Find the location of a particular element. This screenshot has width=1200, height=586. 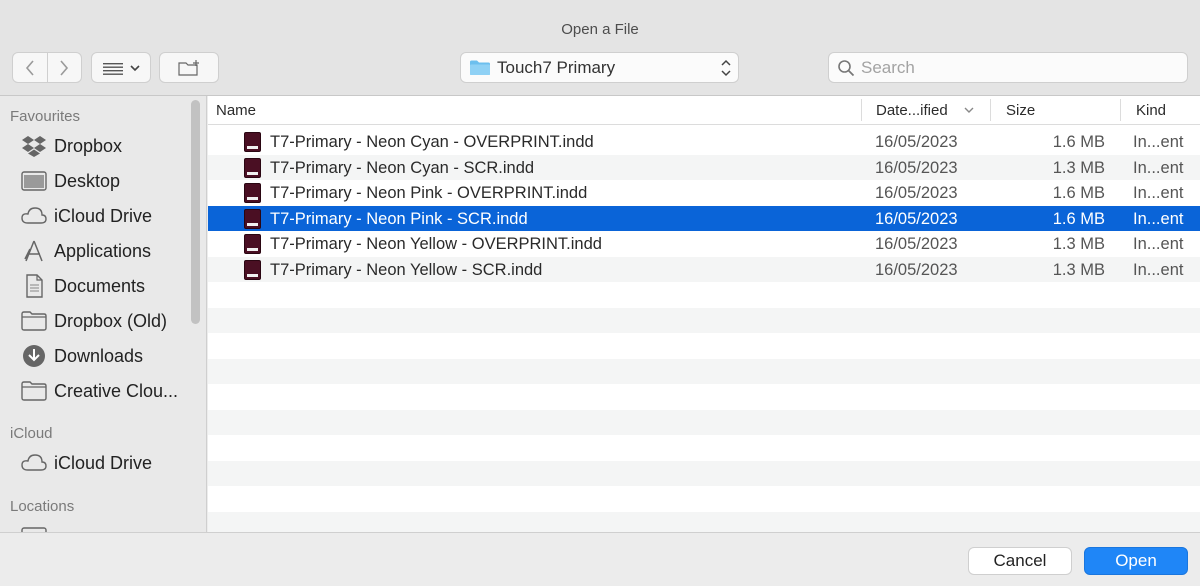

view-options-button is located at coordinates (121, 67).